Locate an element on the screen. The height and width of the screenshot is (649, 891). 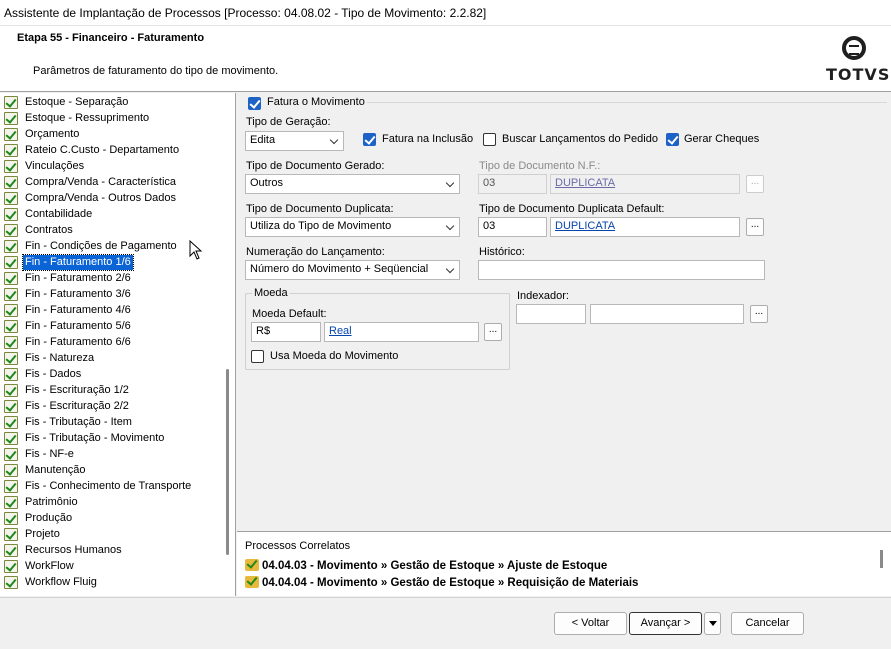
gerar-cheques-checkbox is located at coordinates (672, 139).